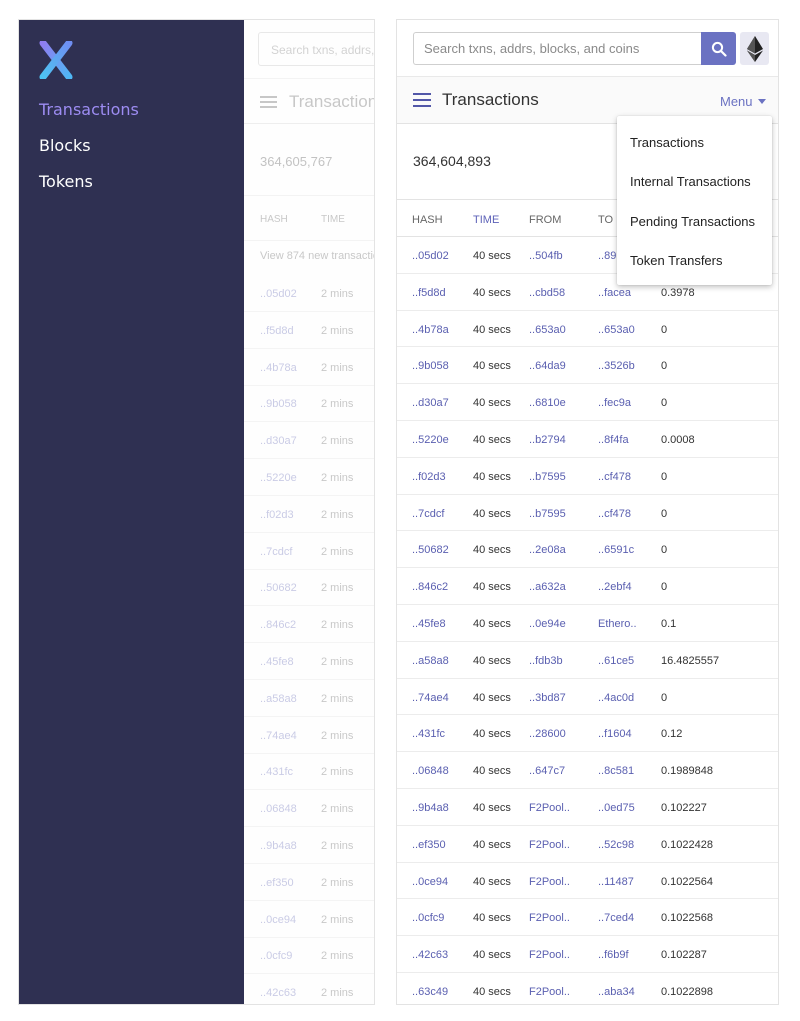  What do you see at coordinates (587, 697) in the screenshot?
I see `table-row: ..74ae4 40 secs ..3bd87 ..4ac0d 0` at bounding box center [587, 697].